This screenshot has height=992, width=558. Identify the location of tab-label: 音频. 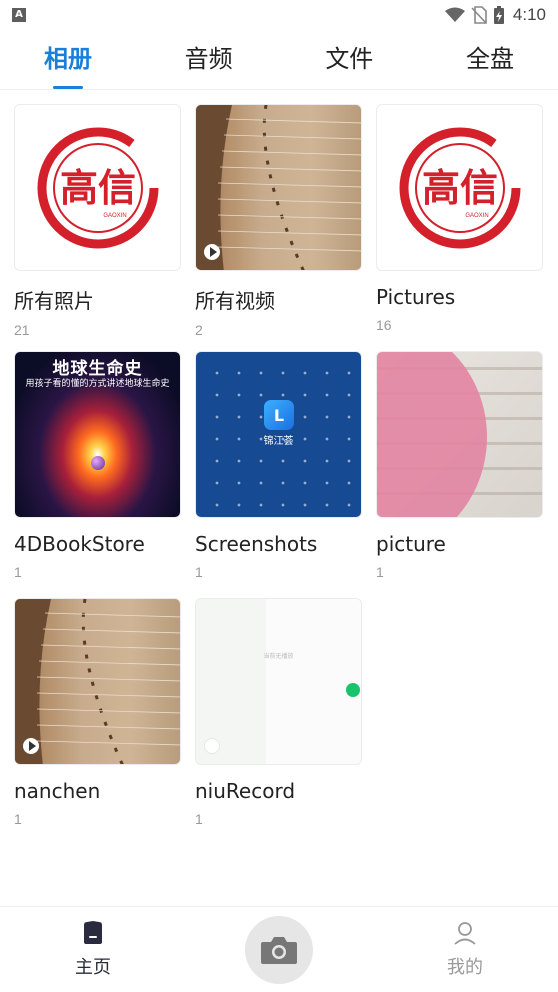
(208, 59).